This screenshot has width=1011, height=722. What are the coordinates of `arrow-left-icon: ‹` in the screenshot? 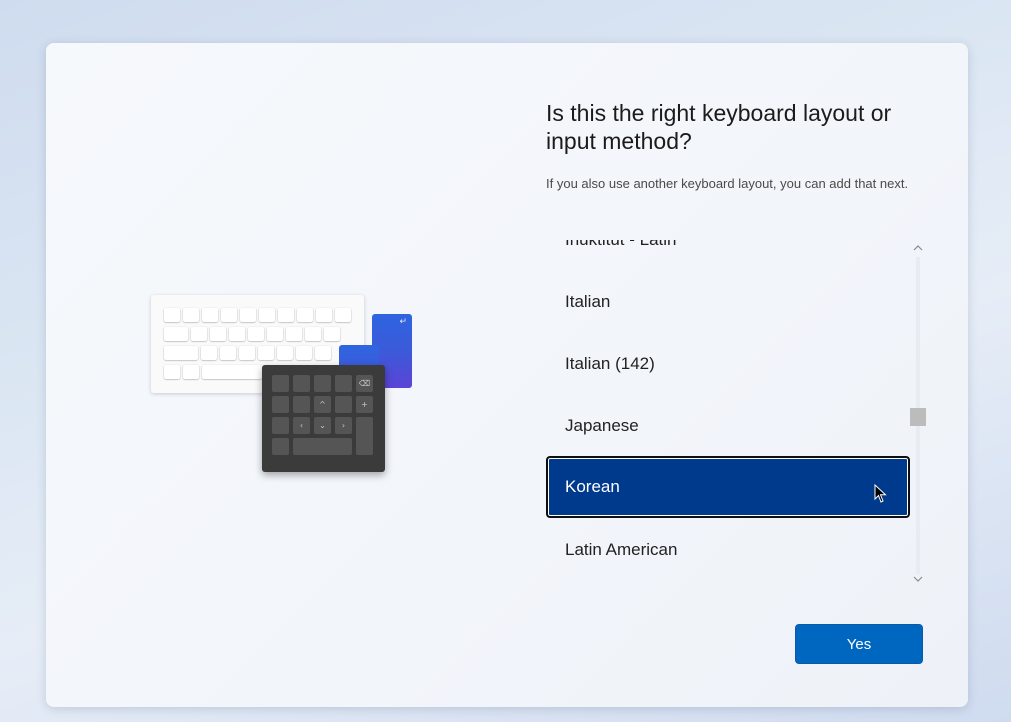 It's located at (301, 425).